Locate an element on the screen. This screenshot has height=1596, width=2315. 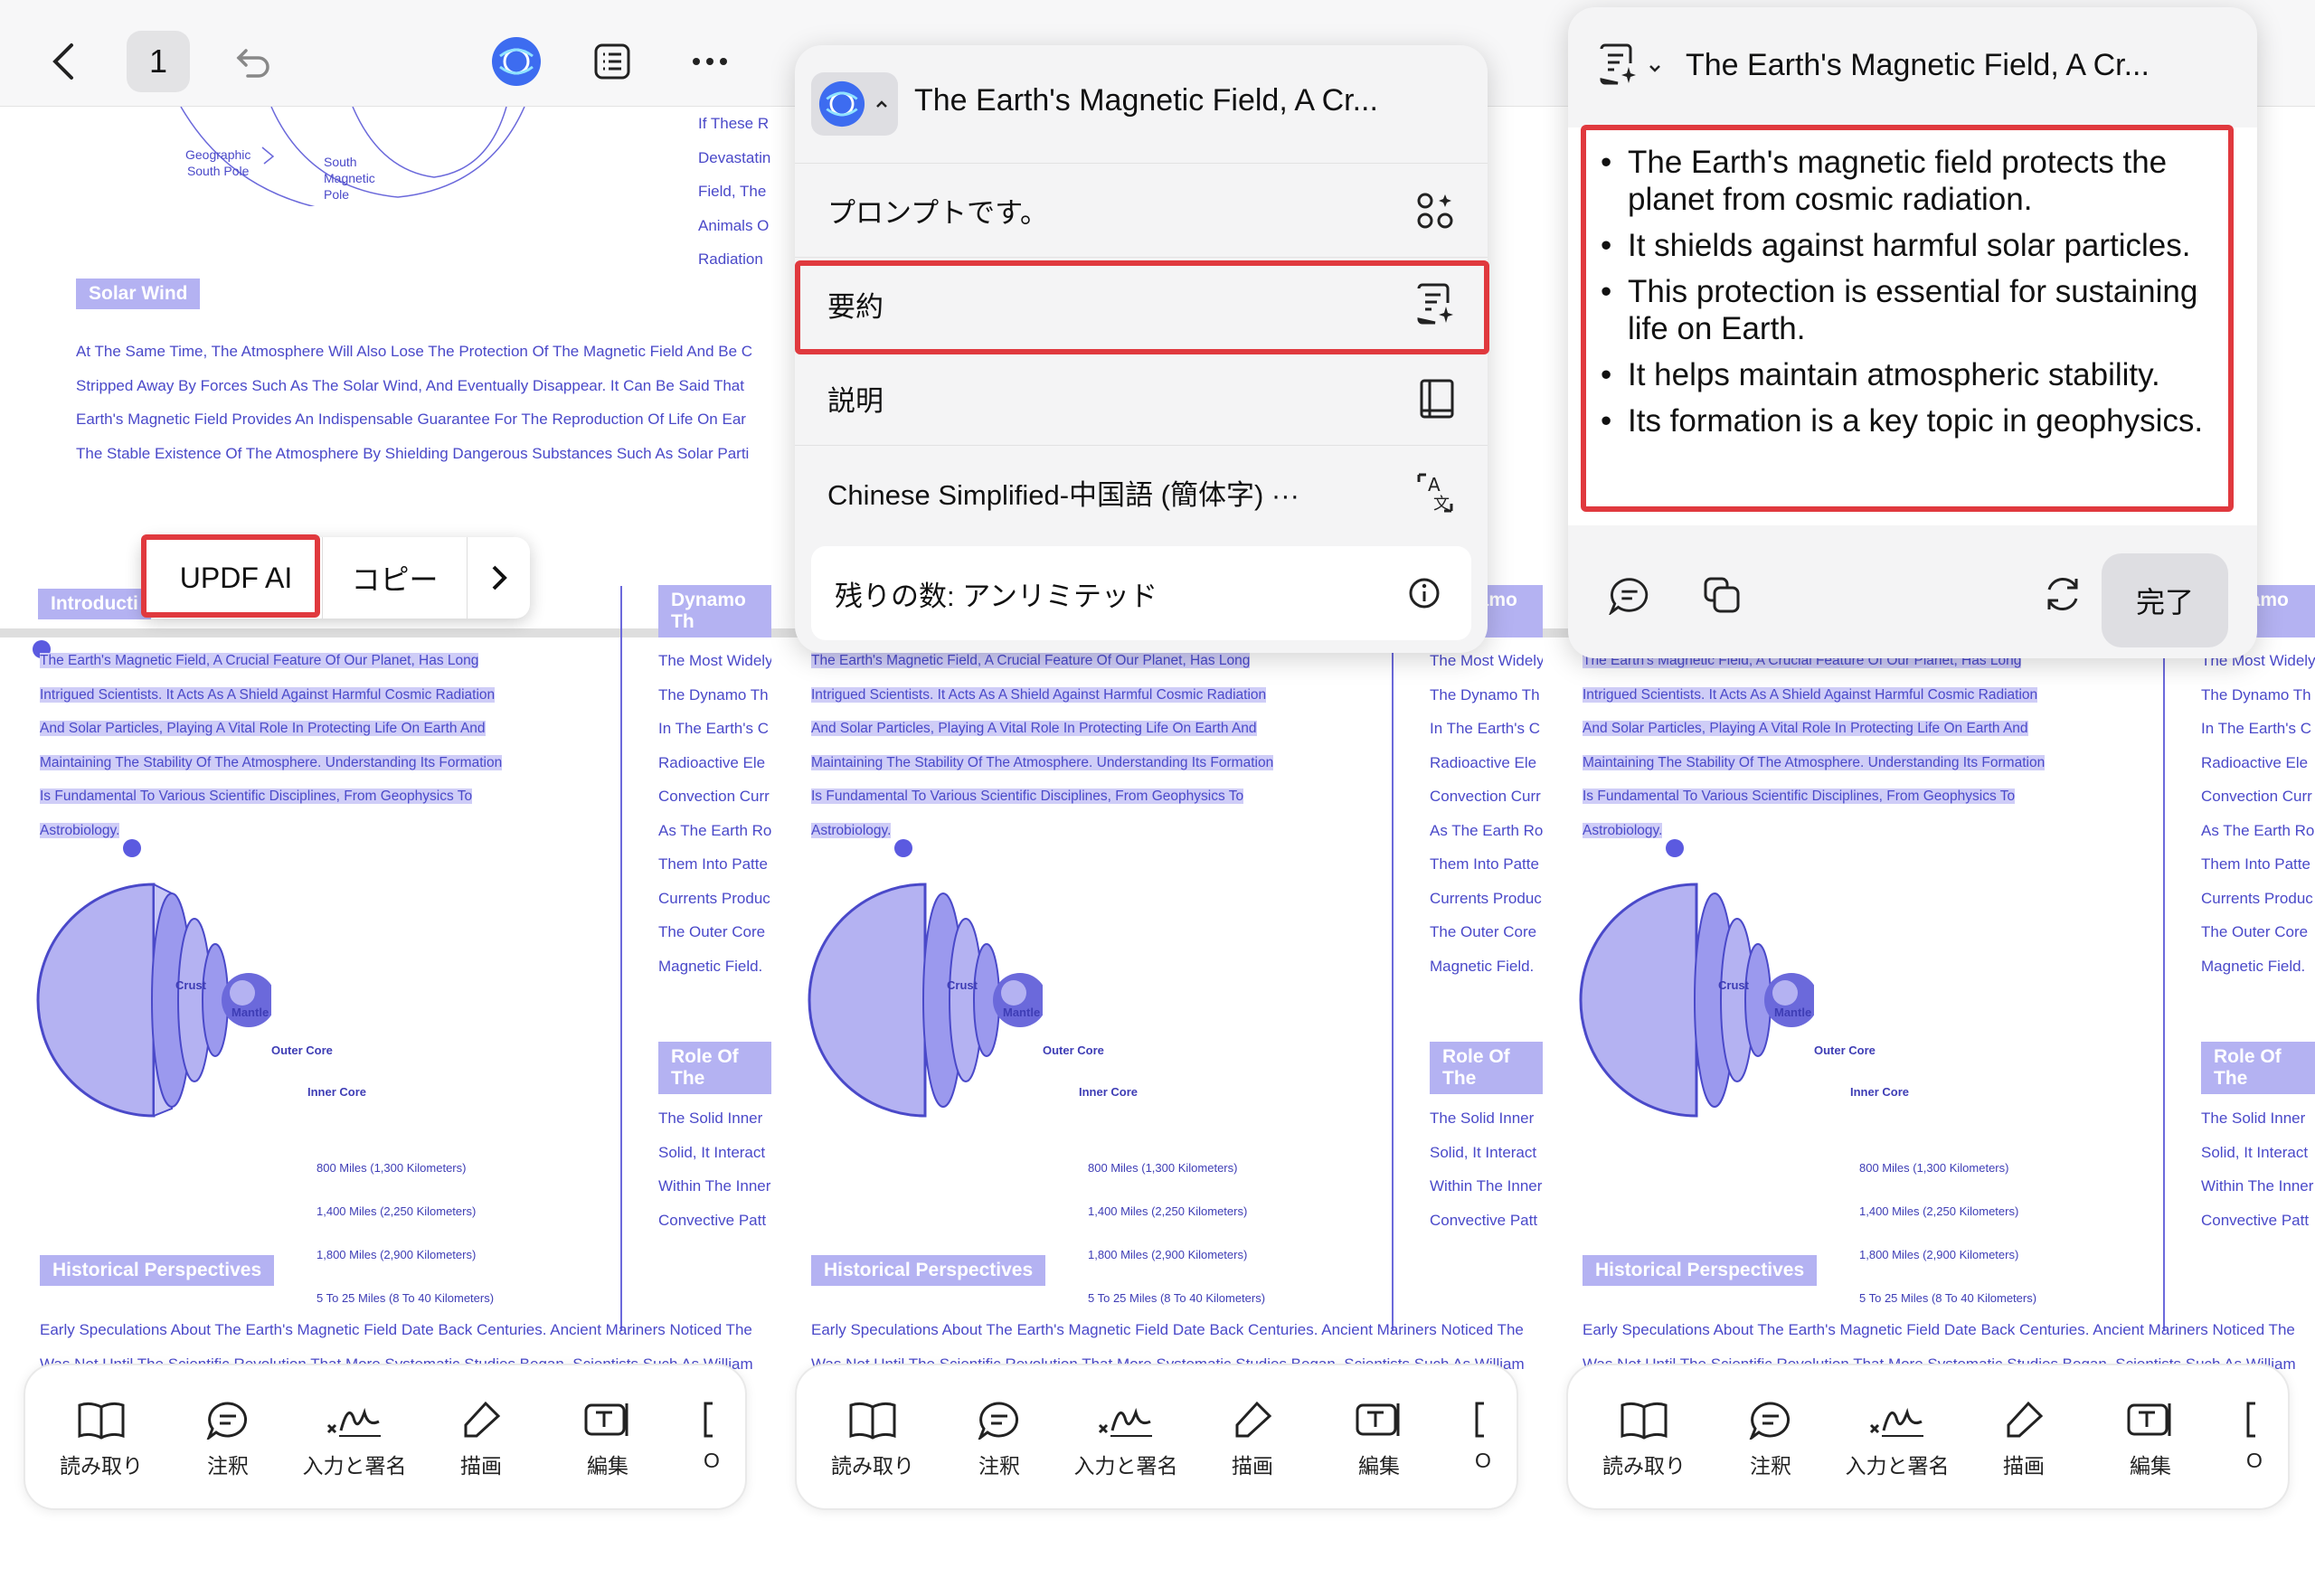
ai-mode-dropdown is located at coordinates (854, 104).